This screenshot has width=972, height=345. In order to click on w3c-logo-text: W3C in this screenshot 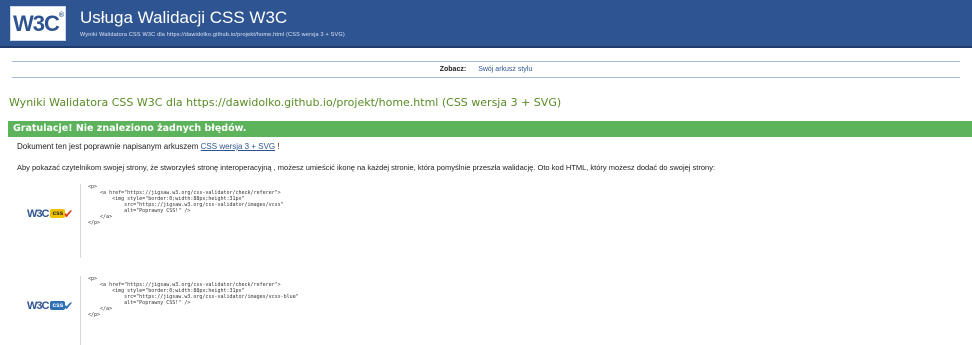, I will do `click(36, 23)`.